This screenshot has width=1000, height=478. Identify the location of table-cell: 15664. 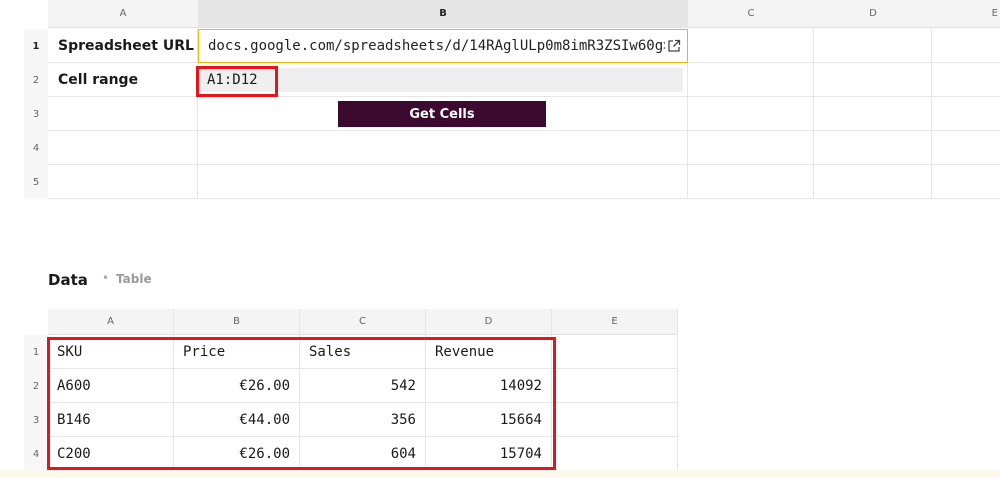
(489, 420).